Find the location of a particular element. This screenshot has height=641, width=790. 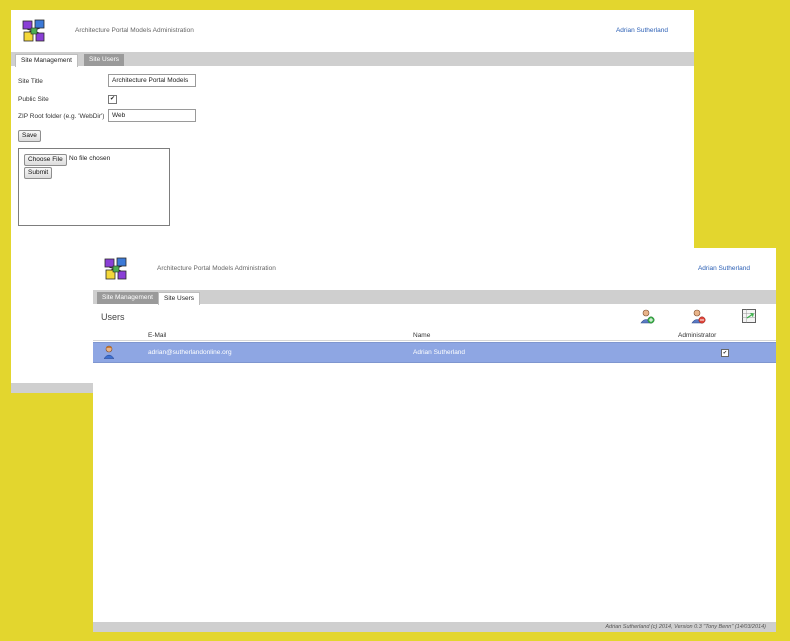

remove-user-icon is located at coordinates (698, 316).